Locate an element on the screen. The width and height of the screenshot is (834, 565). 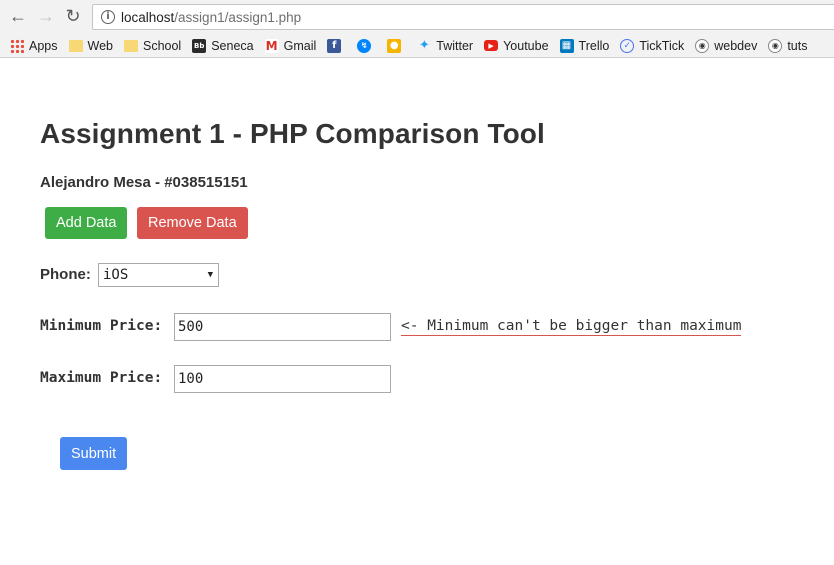
bookmark-messenger: ↯ is located at coordinates (366, 45).